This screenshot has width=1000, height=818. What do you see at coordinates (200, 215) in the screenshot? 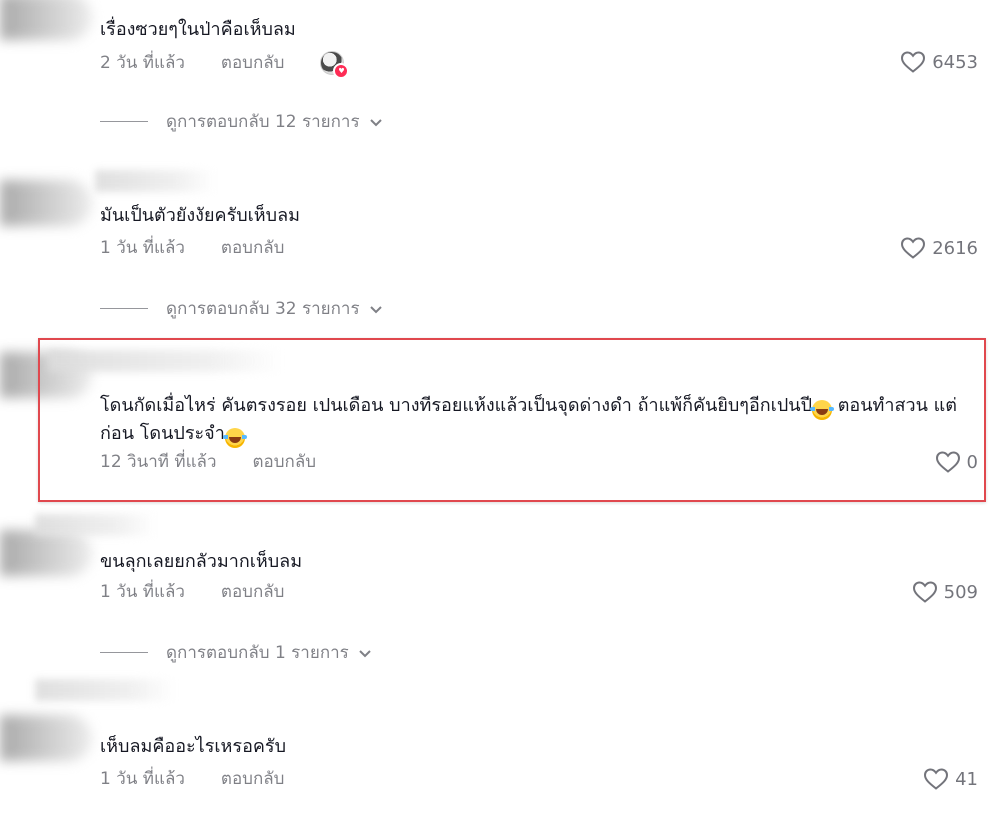
I see `comment-text: มันเป็นตัวยังงัยครับเห็บลม` at bounding box center [200, 215].